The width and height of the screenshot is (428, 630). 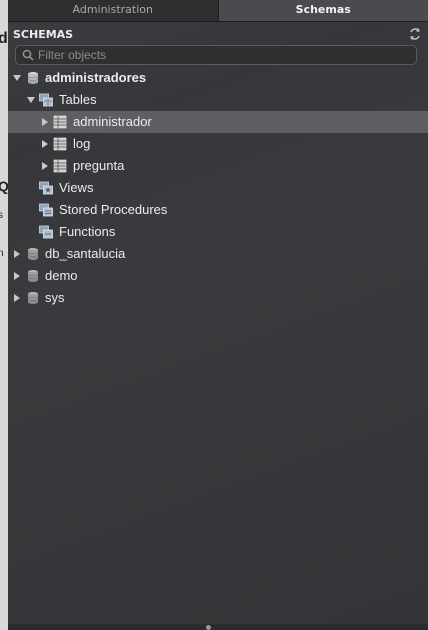 I want to click on cut-off-text: s, so click(x=1, y=215).